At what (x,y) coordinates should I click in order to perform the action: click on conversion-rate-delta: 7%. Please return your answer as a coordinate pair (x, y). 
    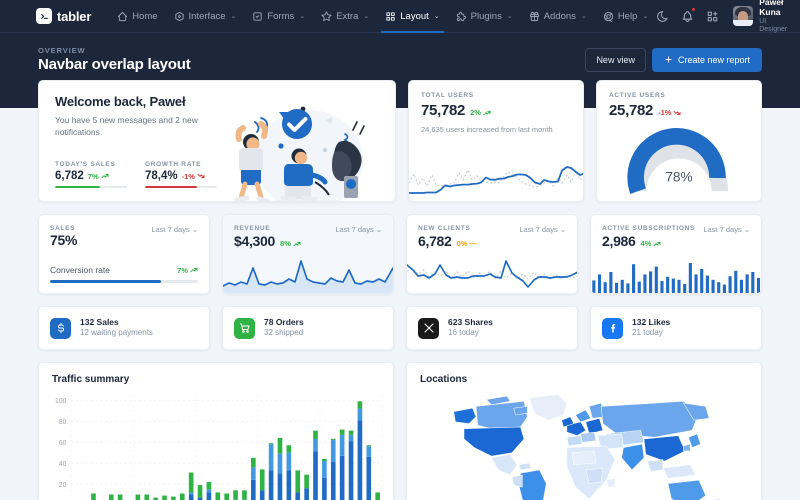
    Looking at the image, I should click on (187, 270).